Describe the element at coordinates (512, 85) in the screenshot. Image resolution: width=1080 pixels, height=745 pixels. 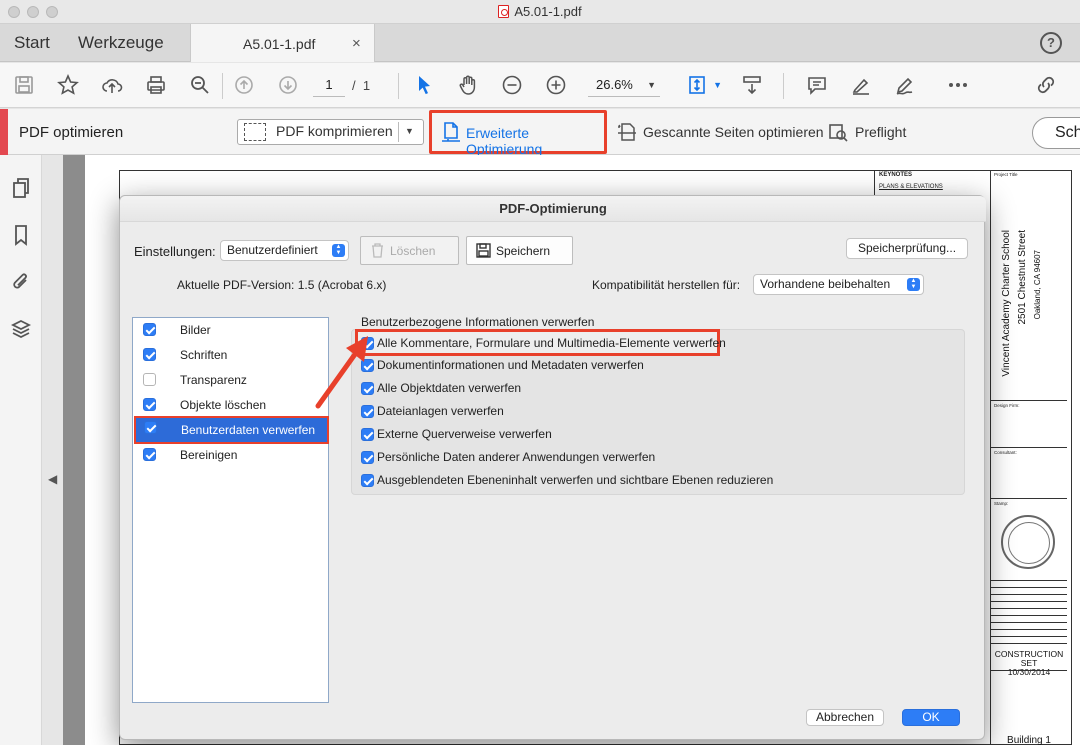
I see `zoom-out-icon` at that location.